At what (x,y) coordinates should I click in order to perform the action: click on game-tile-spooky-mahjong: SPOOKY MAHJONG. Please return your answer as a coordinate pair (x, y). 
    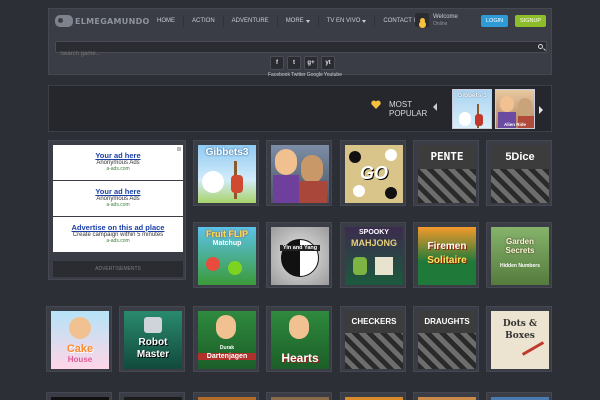
    Looking at the image, I should click on (373, 255).